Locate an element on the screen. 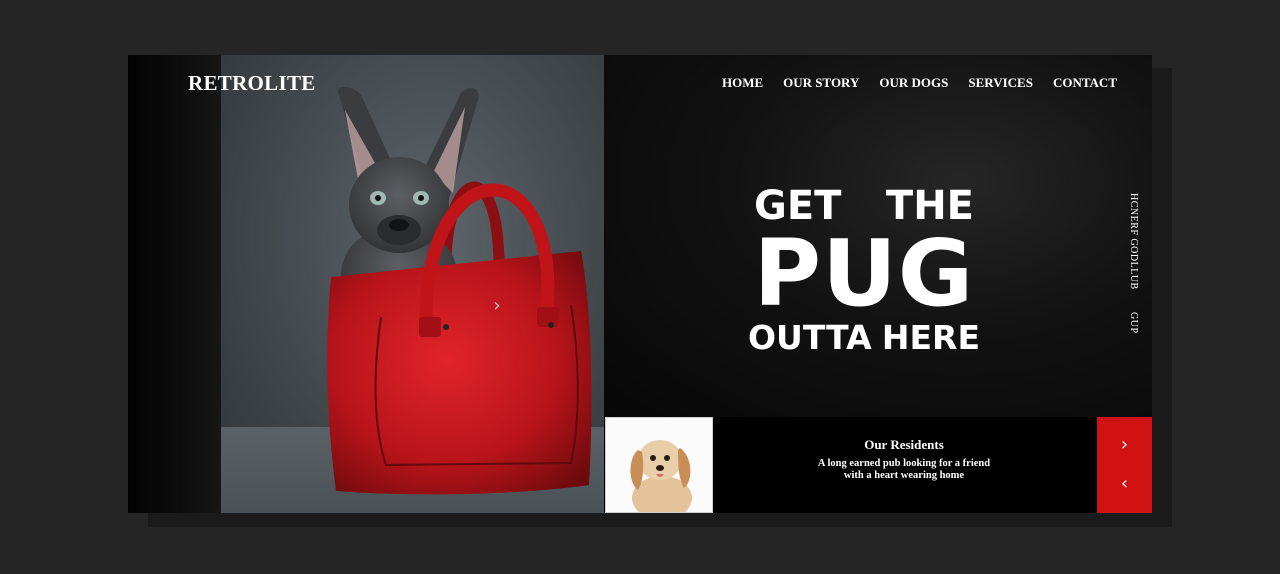  residents-title: Our Residents is located at coordinates (904, 444).